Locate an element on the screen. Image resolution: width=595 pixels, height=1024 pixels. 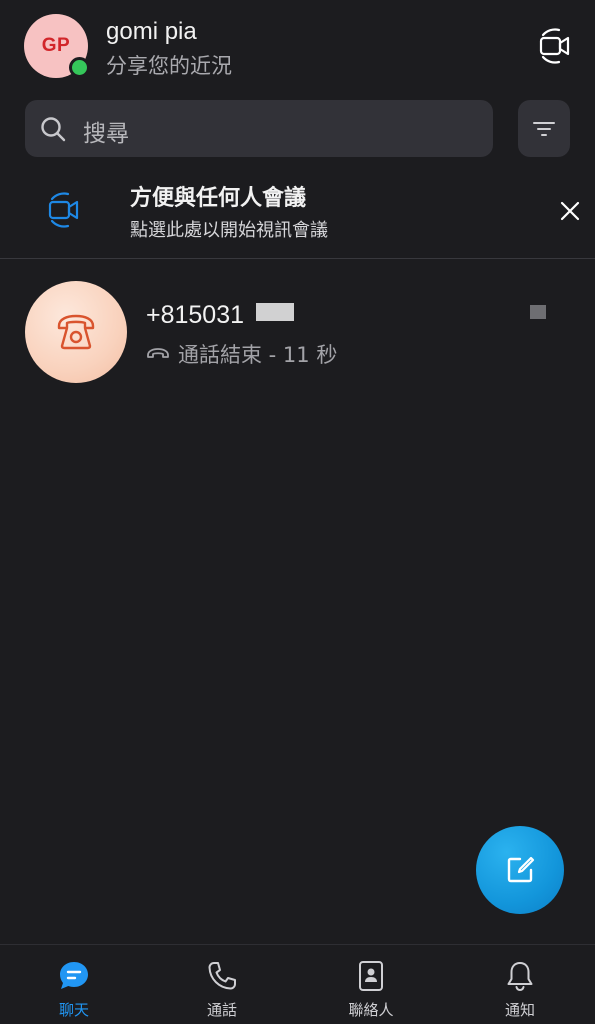
meet-now-banner: 方便與任何人會議 點選此處以開始視訊會議 is located at coordinates (297, 214).